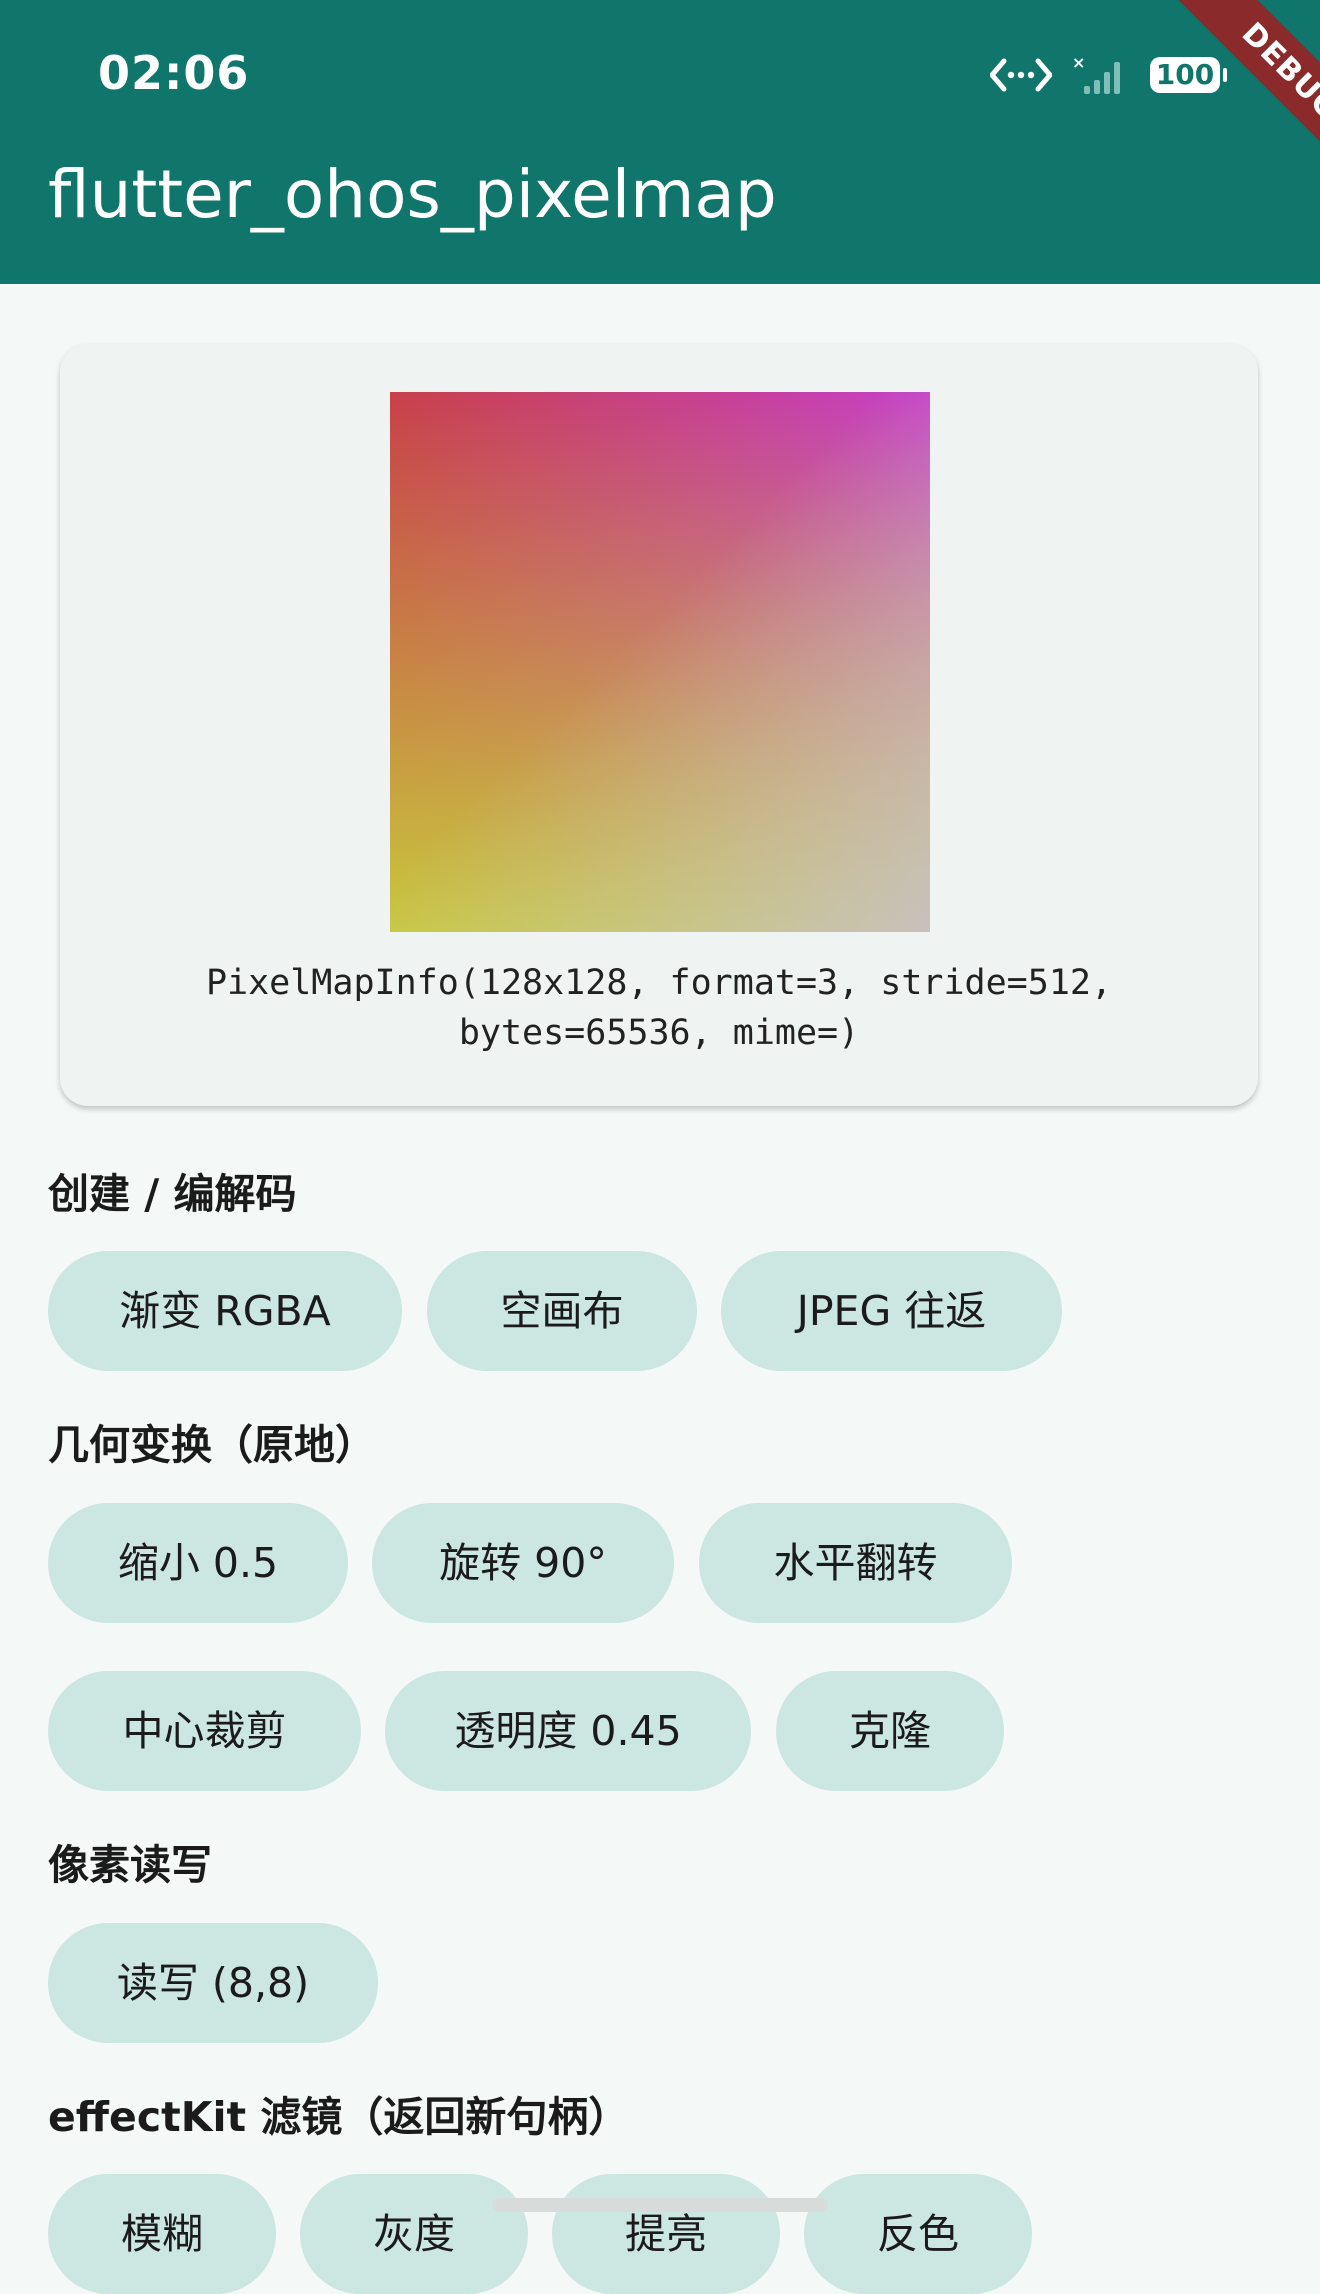 This screenshot has width=1320, height=2294. I want to click on center-crop-label: 中心裁剪, so click(204, 1731).